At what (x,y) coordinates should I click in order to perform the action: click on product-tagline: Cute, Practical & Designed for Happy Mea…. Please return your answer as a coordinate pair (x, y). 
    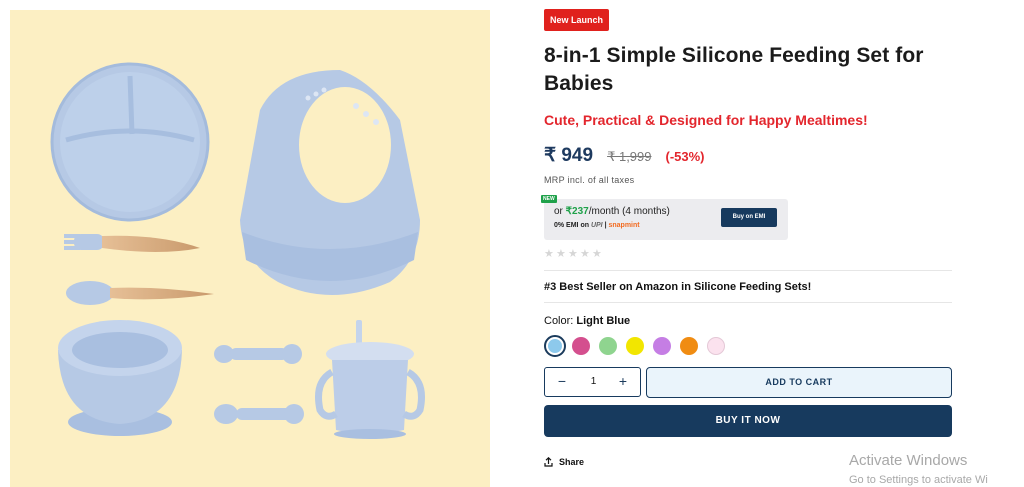
    Looking at the image, I should click on (706, 120).